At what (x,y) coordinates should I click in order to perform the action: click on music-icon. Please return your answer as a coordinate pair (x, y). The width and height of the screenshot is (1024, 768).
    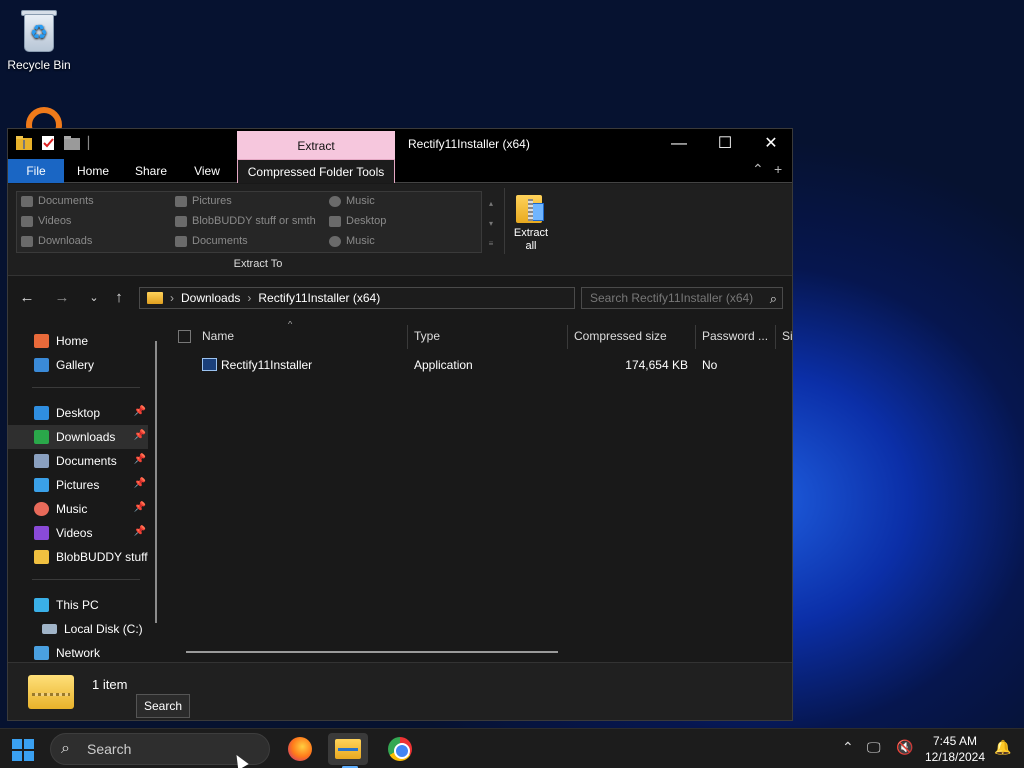
    Looking at the image, I should click on (41, 509).